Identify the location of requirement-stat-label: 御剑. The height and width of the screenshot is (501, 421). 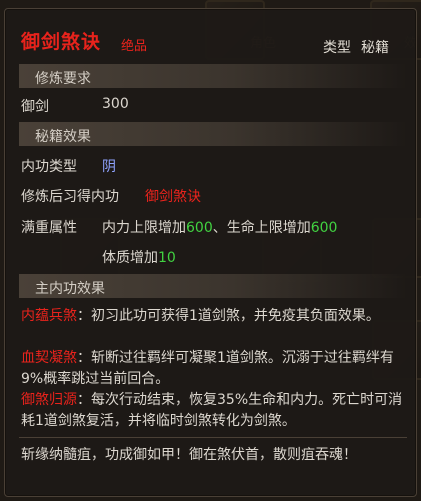
(35, 107).